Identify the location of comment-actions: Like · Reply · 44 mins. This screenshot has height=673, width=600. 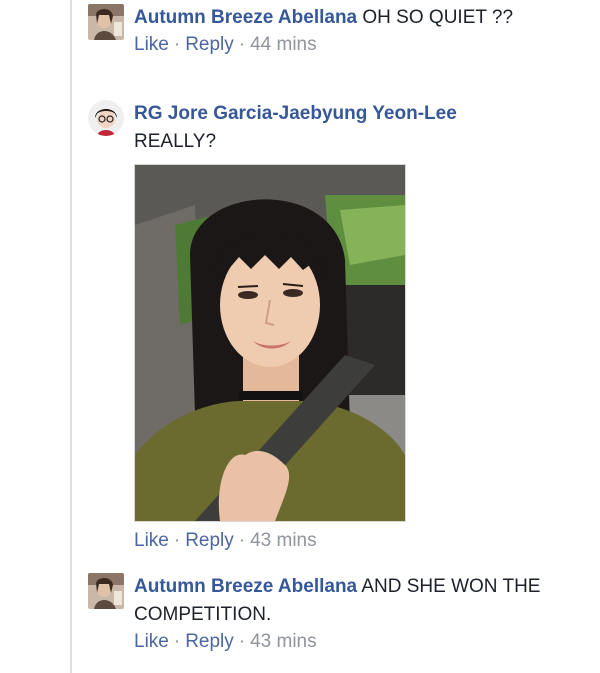
(344, 45).